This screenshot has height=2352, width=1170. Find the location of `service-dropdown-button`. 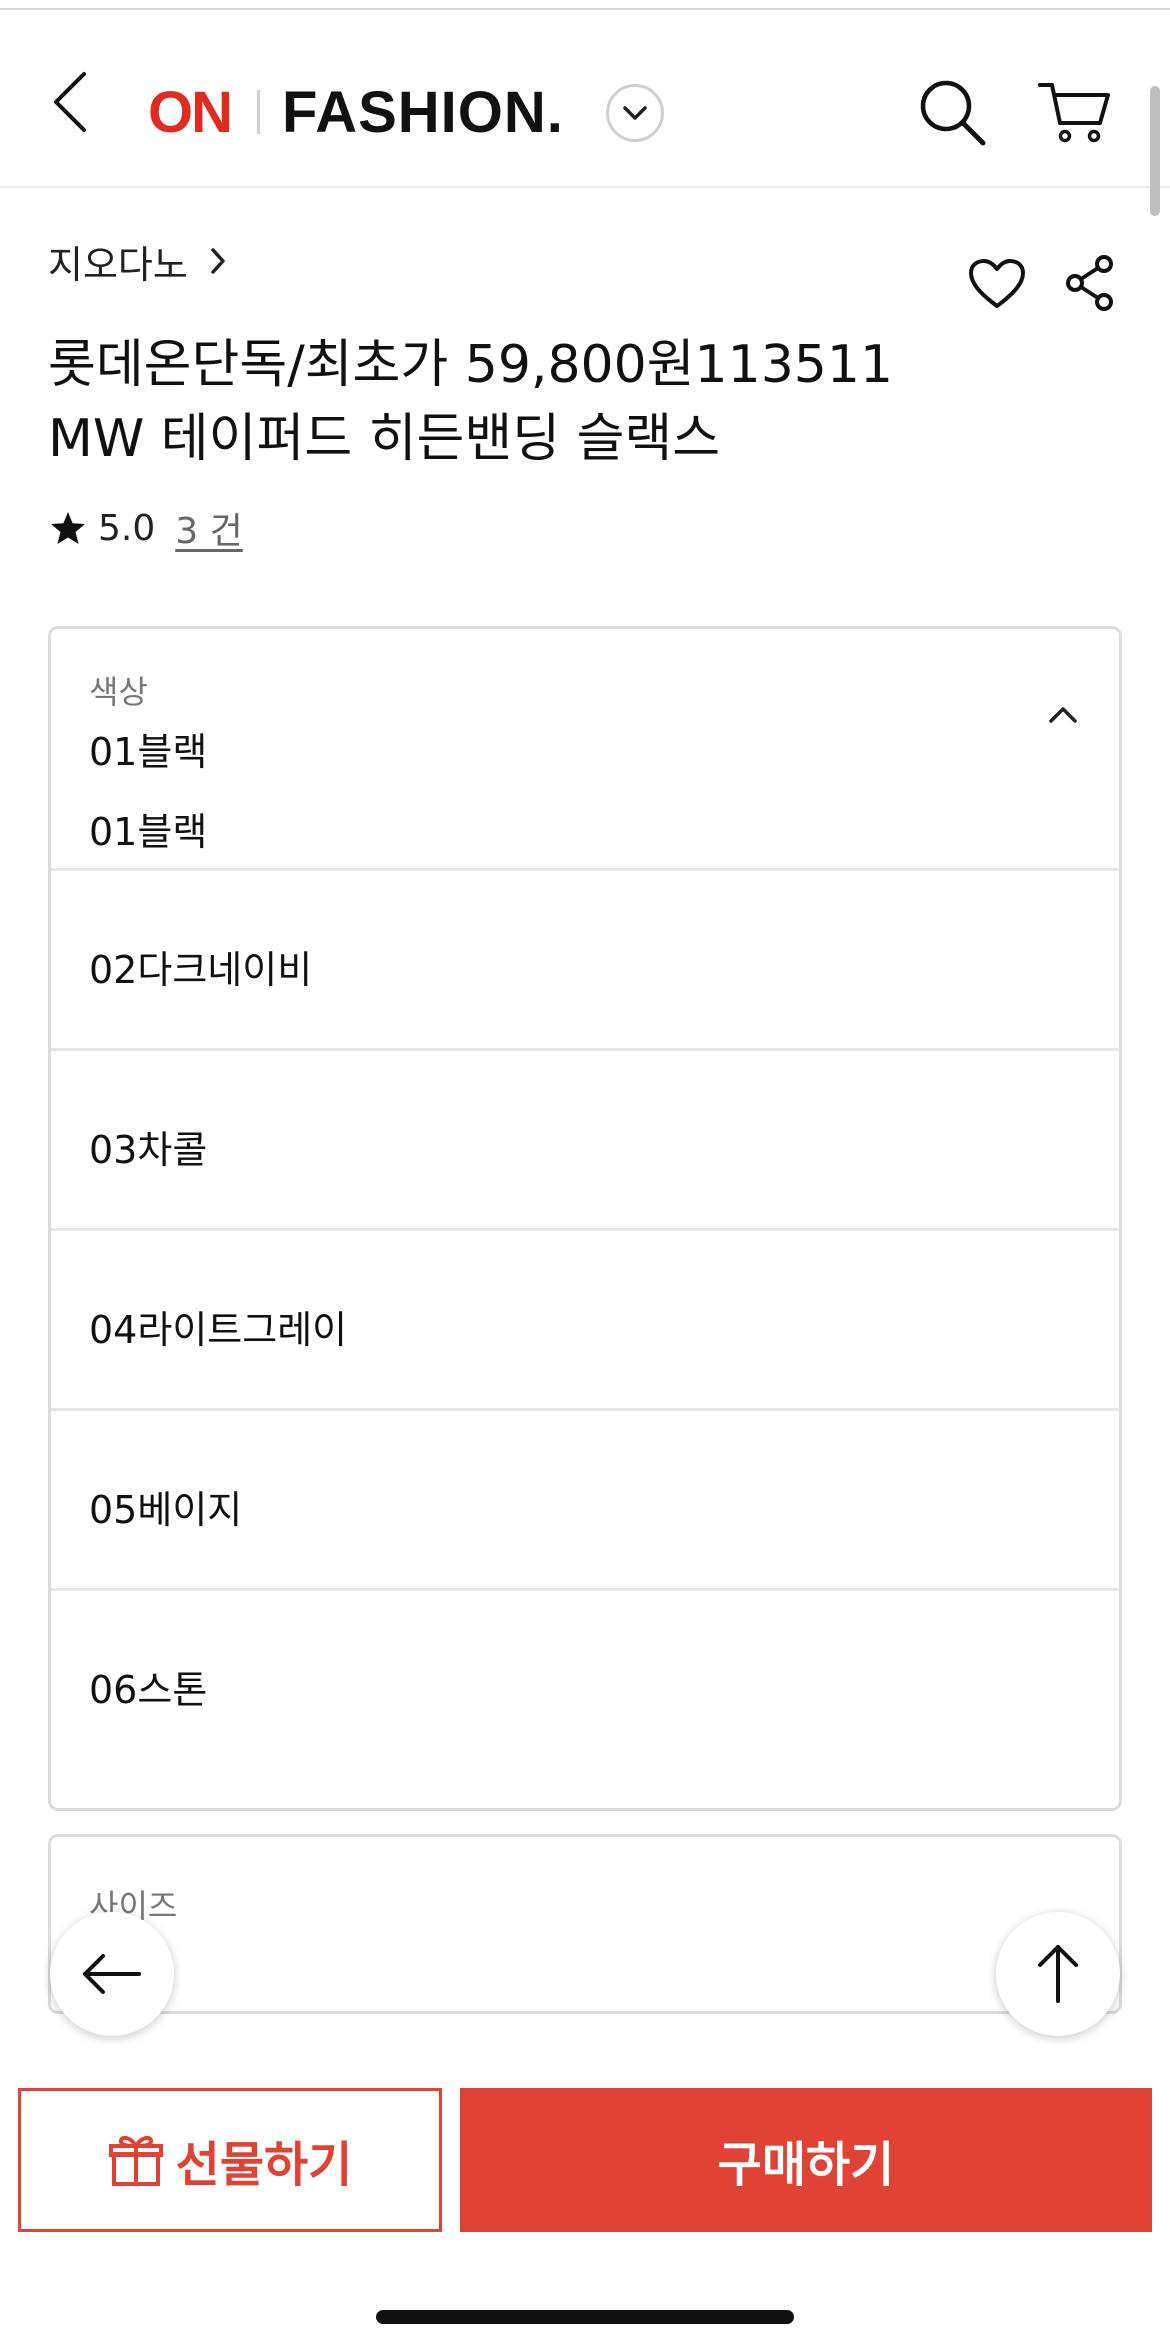

service-dropdown-button is located at coordinates (635, 113).